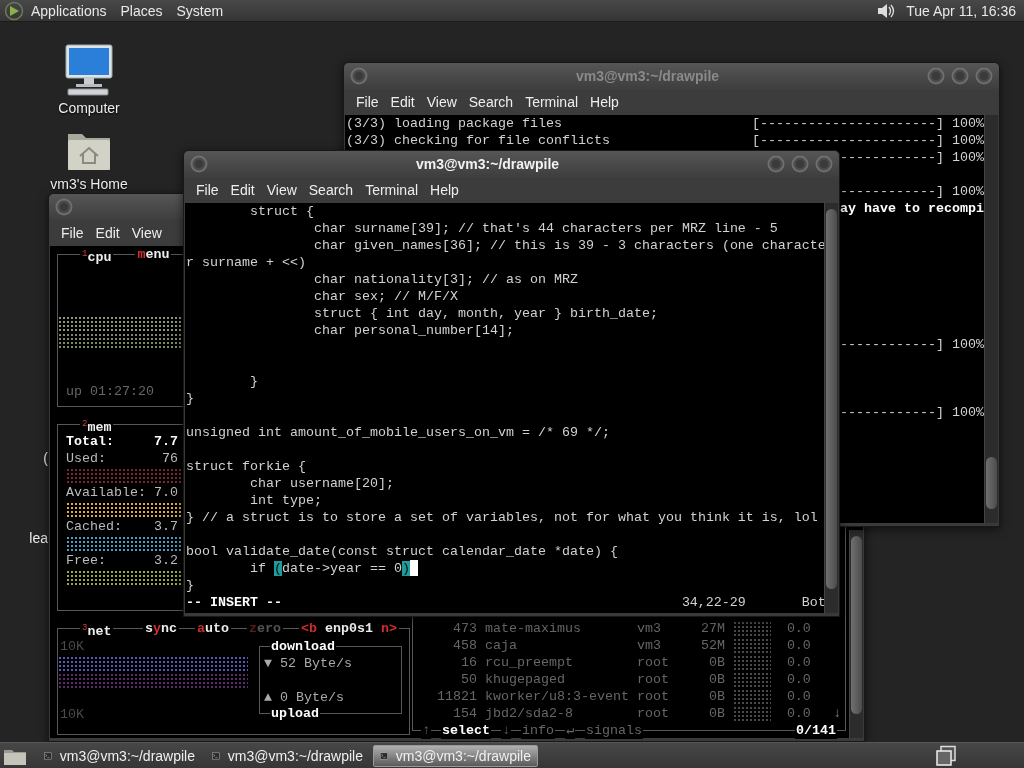  Describe the element at coordinates (321, 483) in the screenshot. I see `code-line: char username[20];` at that location.